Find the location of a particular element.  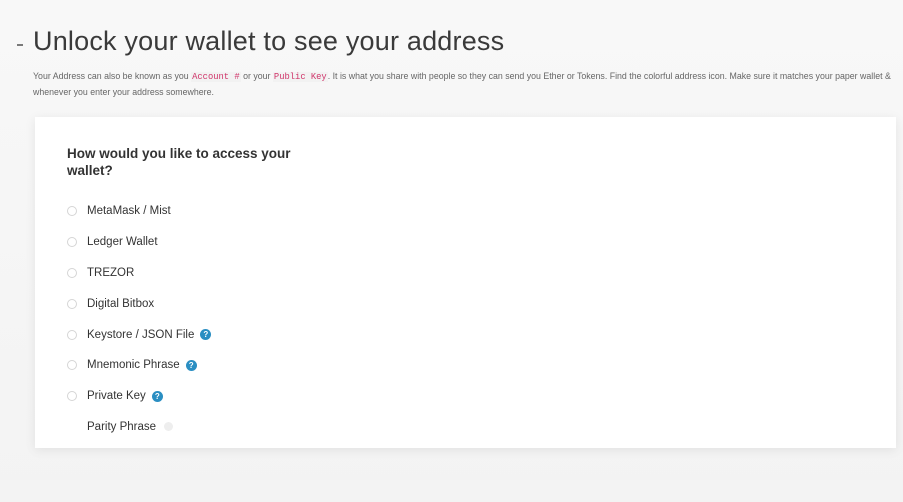

option-parity-phrase: Parity Phrase is located at coordinates (139, 427).